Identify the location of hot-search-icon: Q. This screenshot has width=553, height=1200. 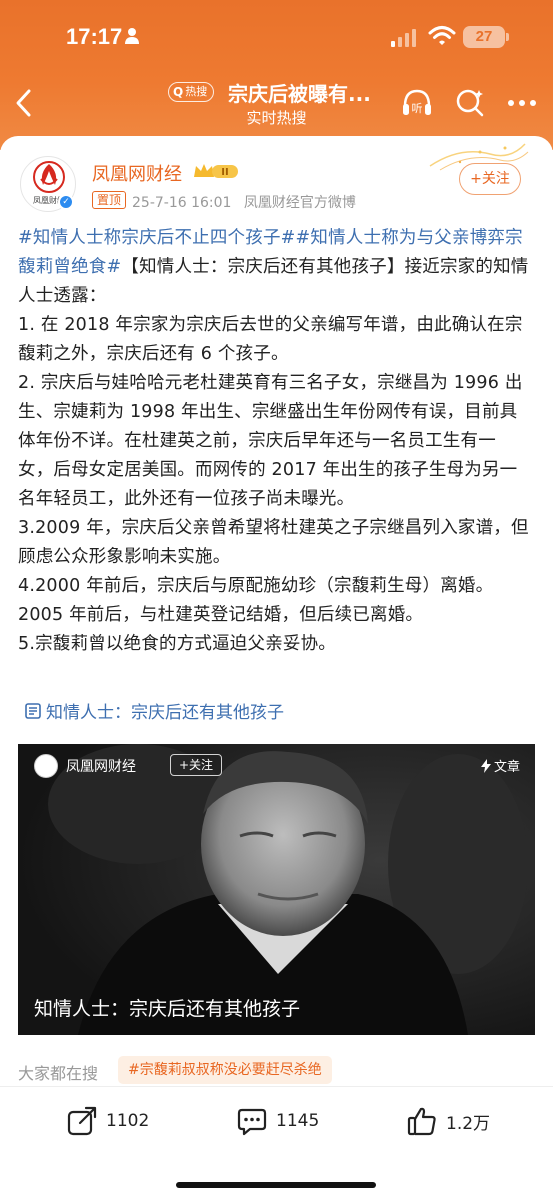
(178, 92).